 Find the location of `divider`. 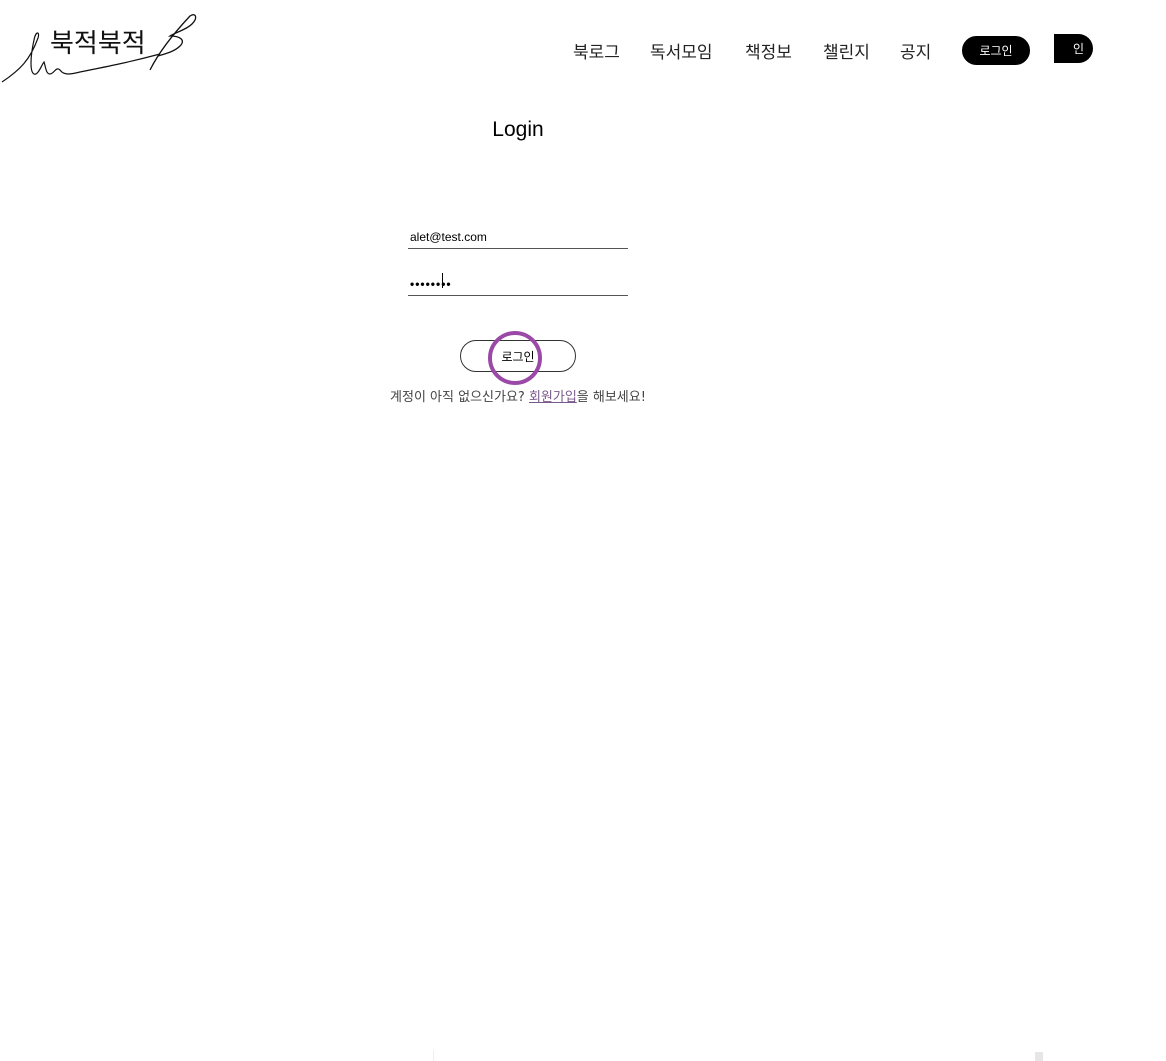

divider is located at coordinates (433, 1055).